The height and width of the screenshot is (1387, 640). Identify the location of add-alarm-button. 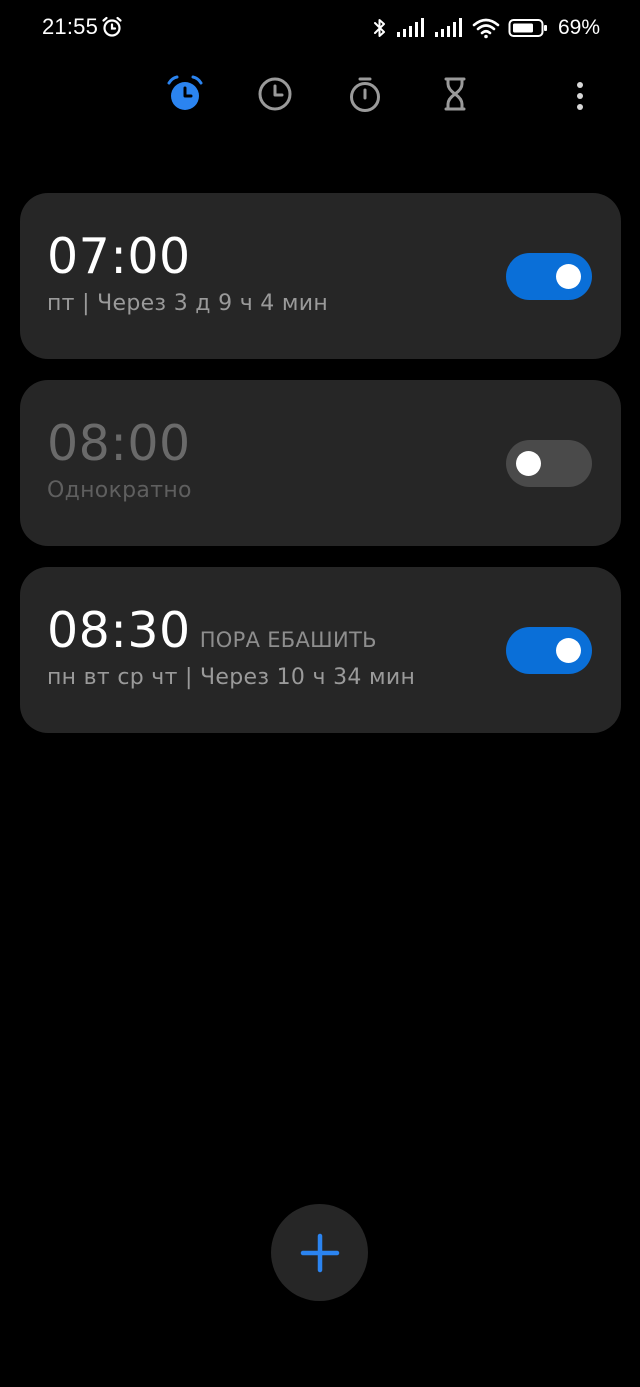
(319, 1252).